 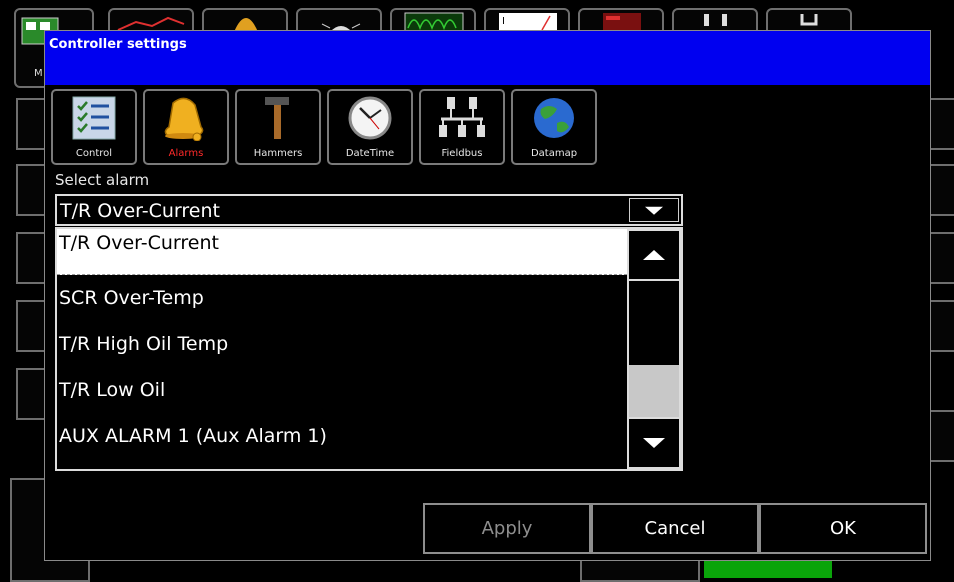 What do you see at coordinates (843, 528) in the screenshot?
I see `ok-button: OK` at bounding box center [843, 528].